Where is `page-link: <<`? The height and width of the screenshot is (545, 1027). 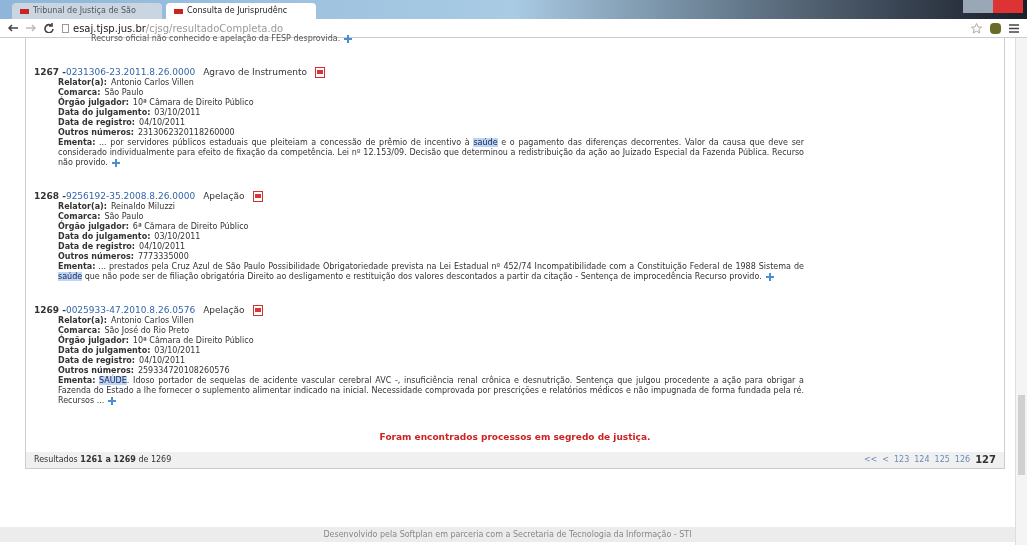 page-link: << is located at coordinates (870, 460).